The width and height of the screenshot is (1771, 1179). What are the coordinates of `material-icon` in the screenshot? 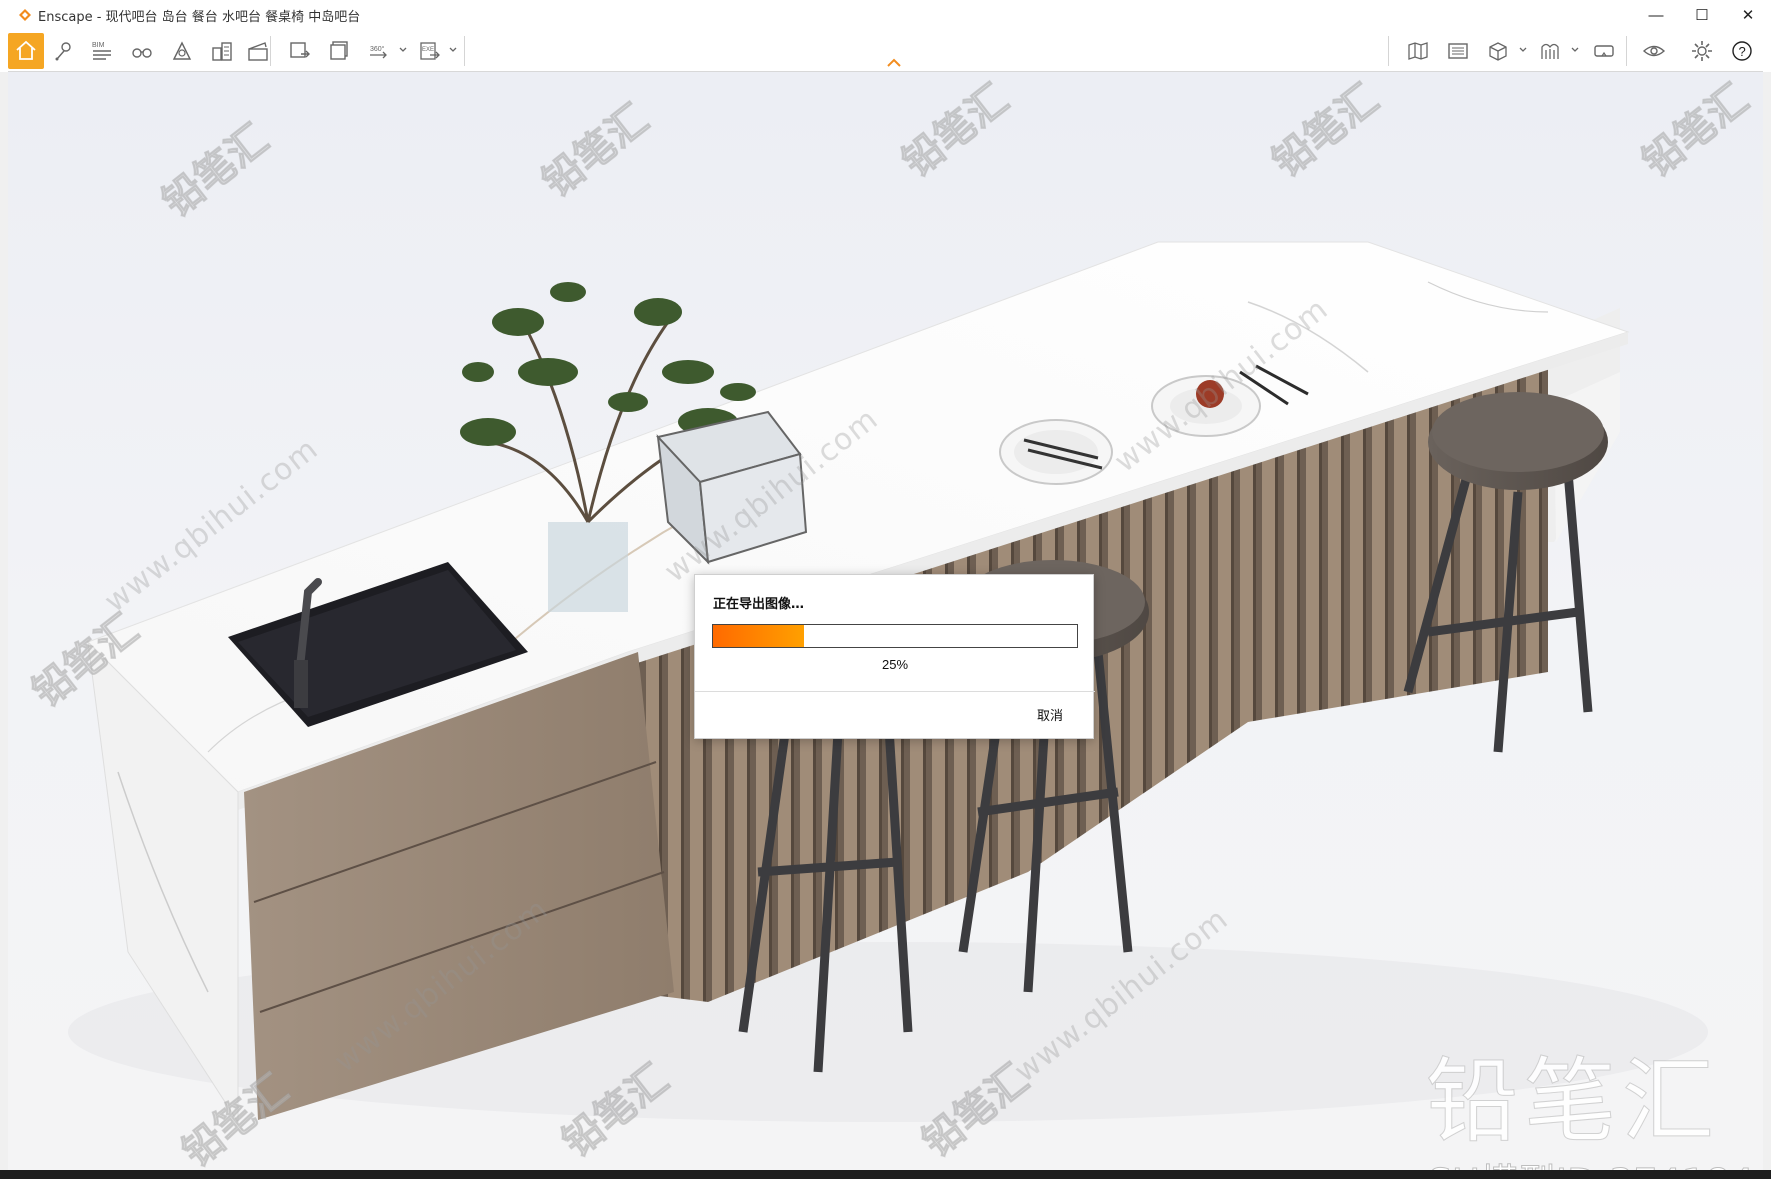 It's located at (1550, 51).